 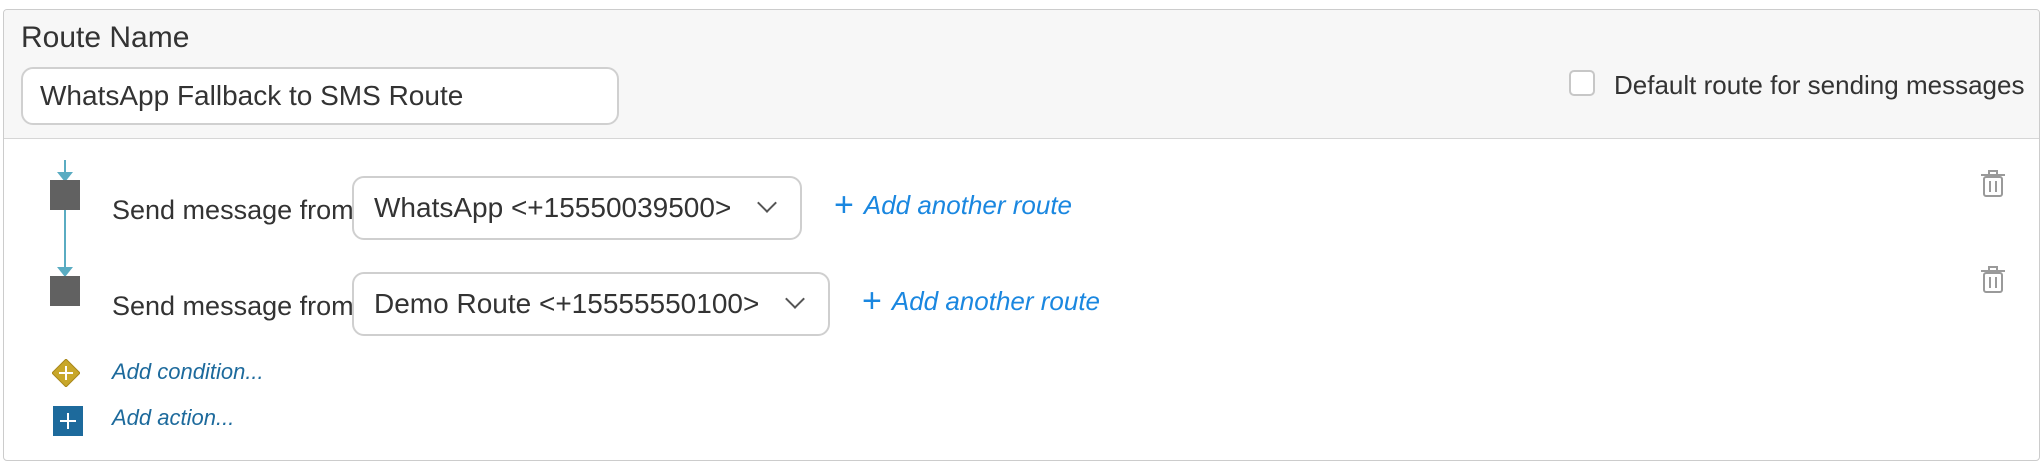 I want to click on route-name-input, so click(x=320, y=96).